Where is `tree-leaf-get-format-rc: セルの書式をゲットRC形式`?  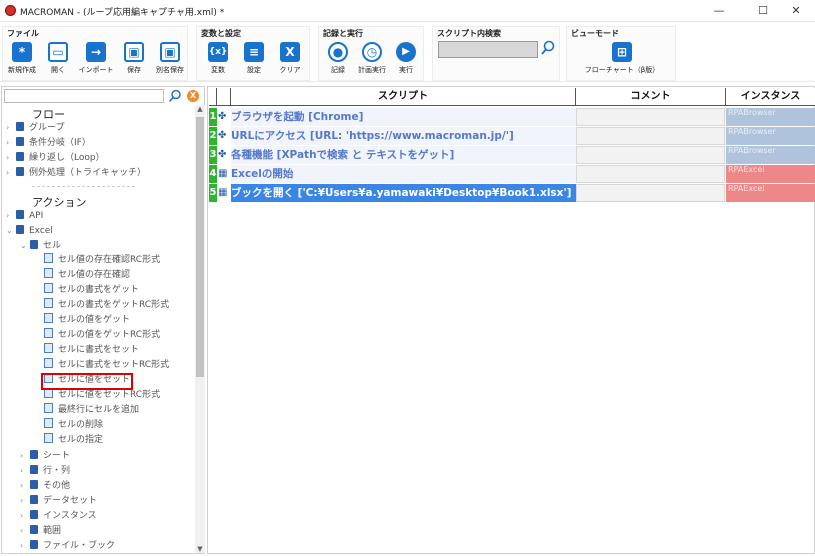
tree-leaf-get-format-rc: セルの書式をゲットRC形式 is located at coordinates (106, 305).